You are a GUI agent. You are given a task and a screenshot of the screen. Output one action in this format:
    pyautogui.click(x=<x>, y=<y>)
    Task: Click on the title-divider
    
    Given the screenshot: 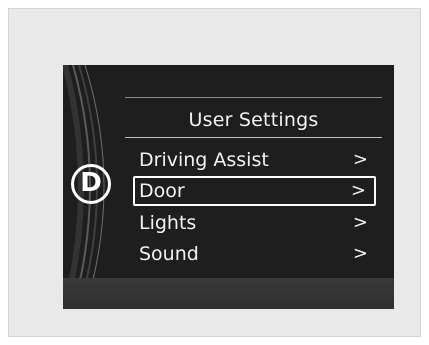 What is the action you would take?
    pyautogui.click(x=253, y=137)
    